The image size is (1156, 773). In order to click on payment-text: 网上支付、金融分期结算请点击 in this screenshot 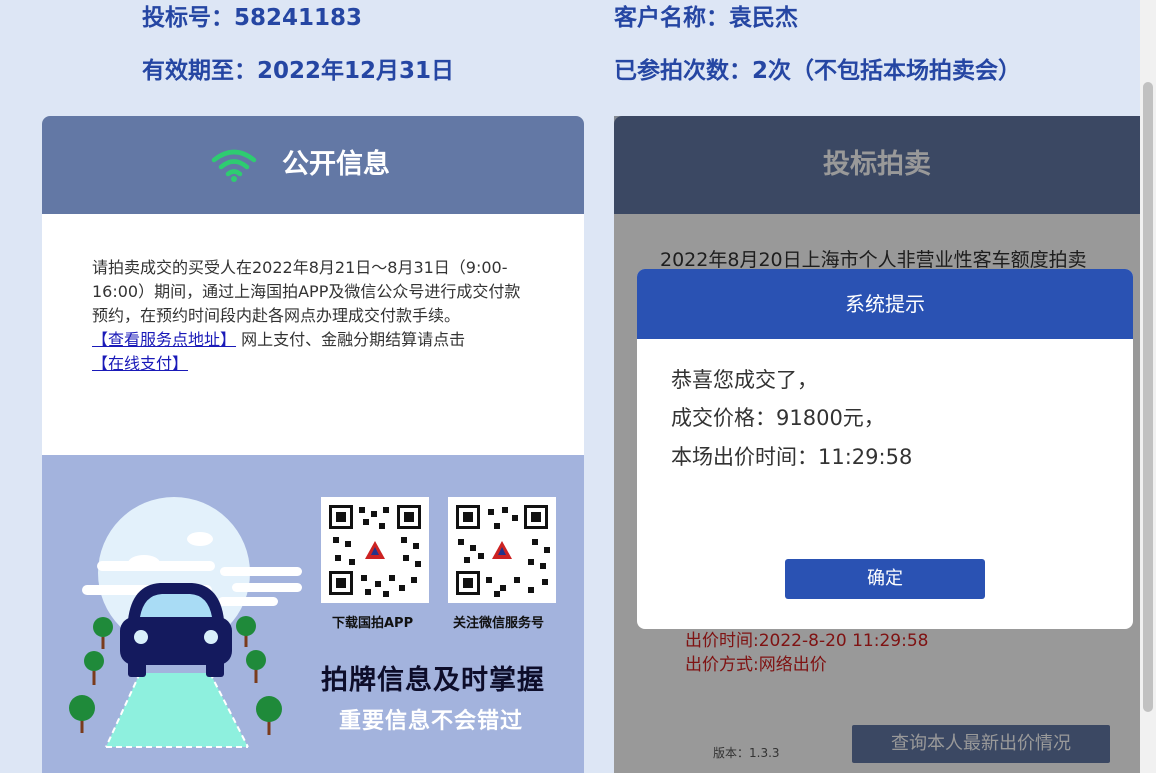, I will do `click(351, 339)`.